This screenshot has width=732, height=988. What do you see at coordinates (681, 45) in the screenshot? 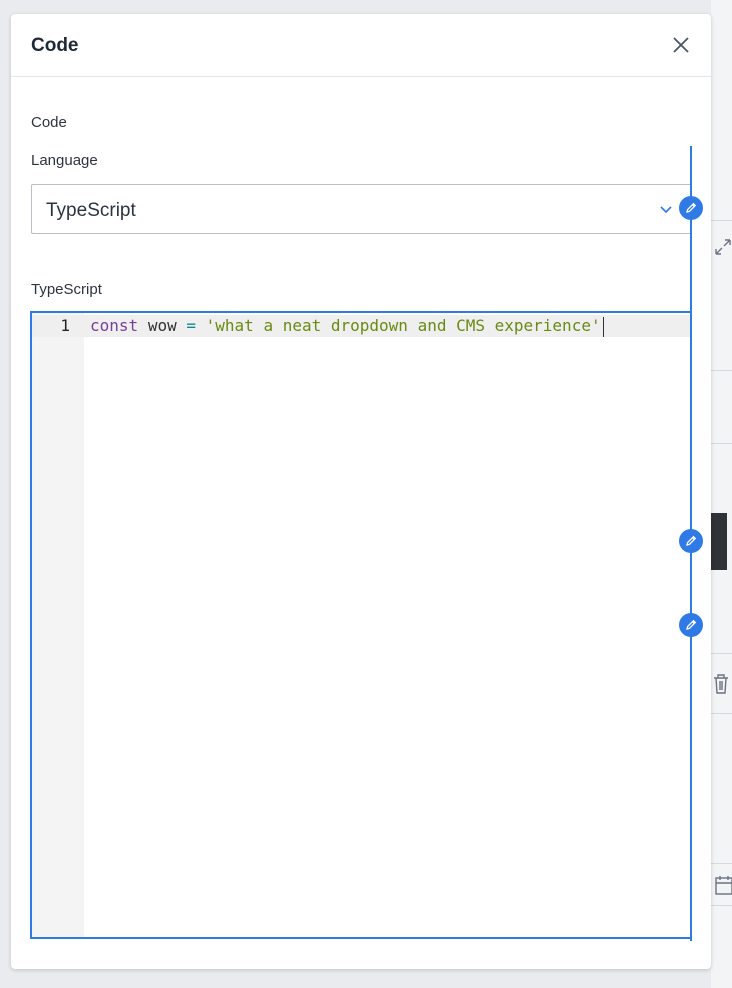
I see `close-icon` at bounding box center [681, 45].